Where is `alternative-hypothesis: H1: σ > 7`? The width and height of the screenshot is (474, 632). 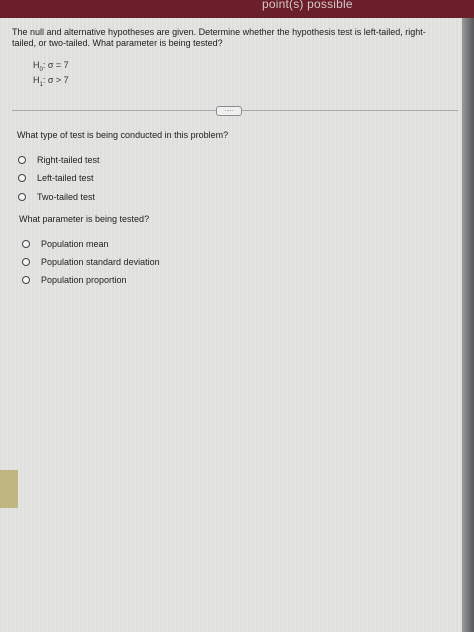 alternative-hypothesis: H1: σ > 7 is located at coordinates (51, 81).